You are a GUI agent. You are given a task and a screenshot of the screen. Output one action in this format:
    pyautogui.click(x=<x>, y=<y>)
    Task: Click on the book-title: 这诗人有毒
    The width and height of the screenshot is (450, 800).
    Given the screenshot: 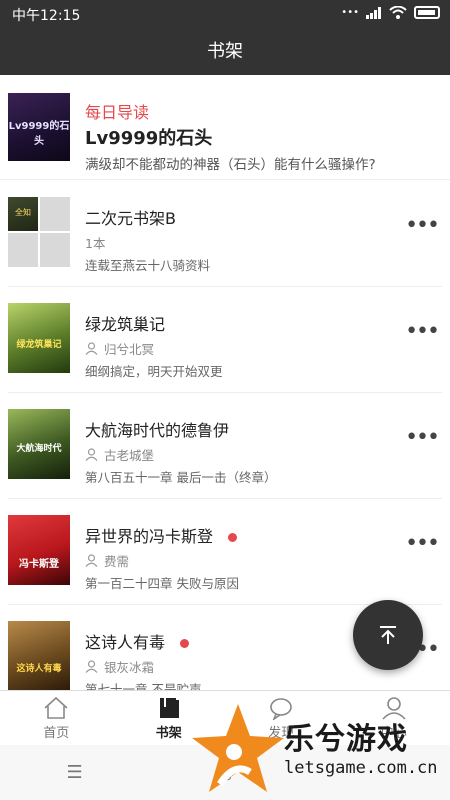 What is the action you would take?
    pyautogui.click(x=137, y=641)
    